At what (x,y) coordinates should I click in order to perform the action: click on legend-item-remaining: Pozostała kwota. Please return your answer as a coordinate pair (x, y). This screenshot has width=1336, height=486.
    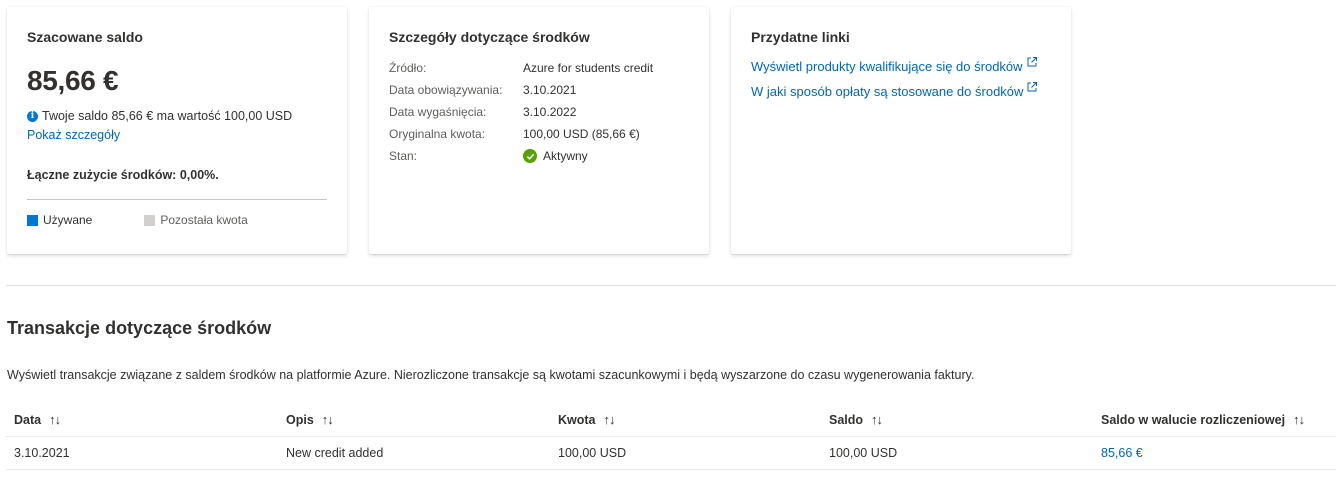
    Looking at the image, I should click on (196, 220).